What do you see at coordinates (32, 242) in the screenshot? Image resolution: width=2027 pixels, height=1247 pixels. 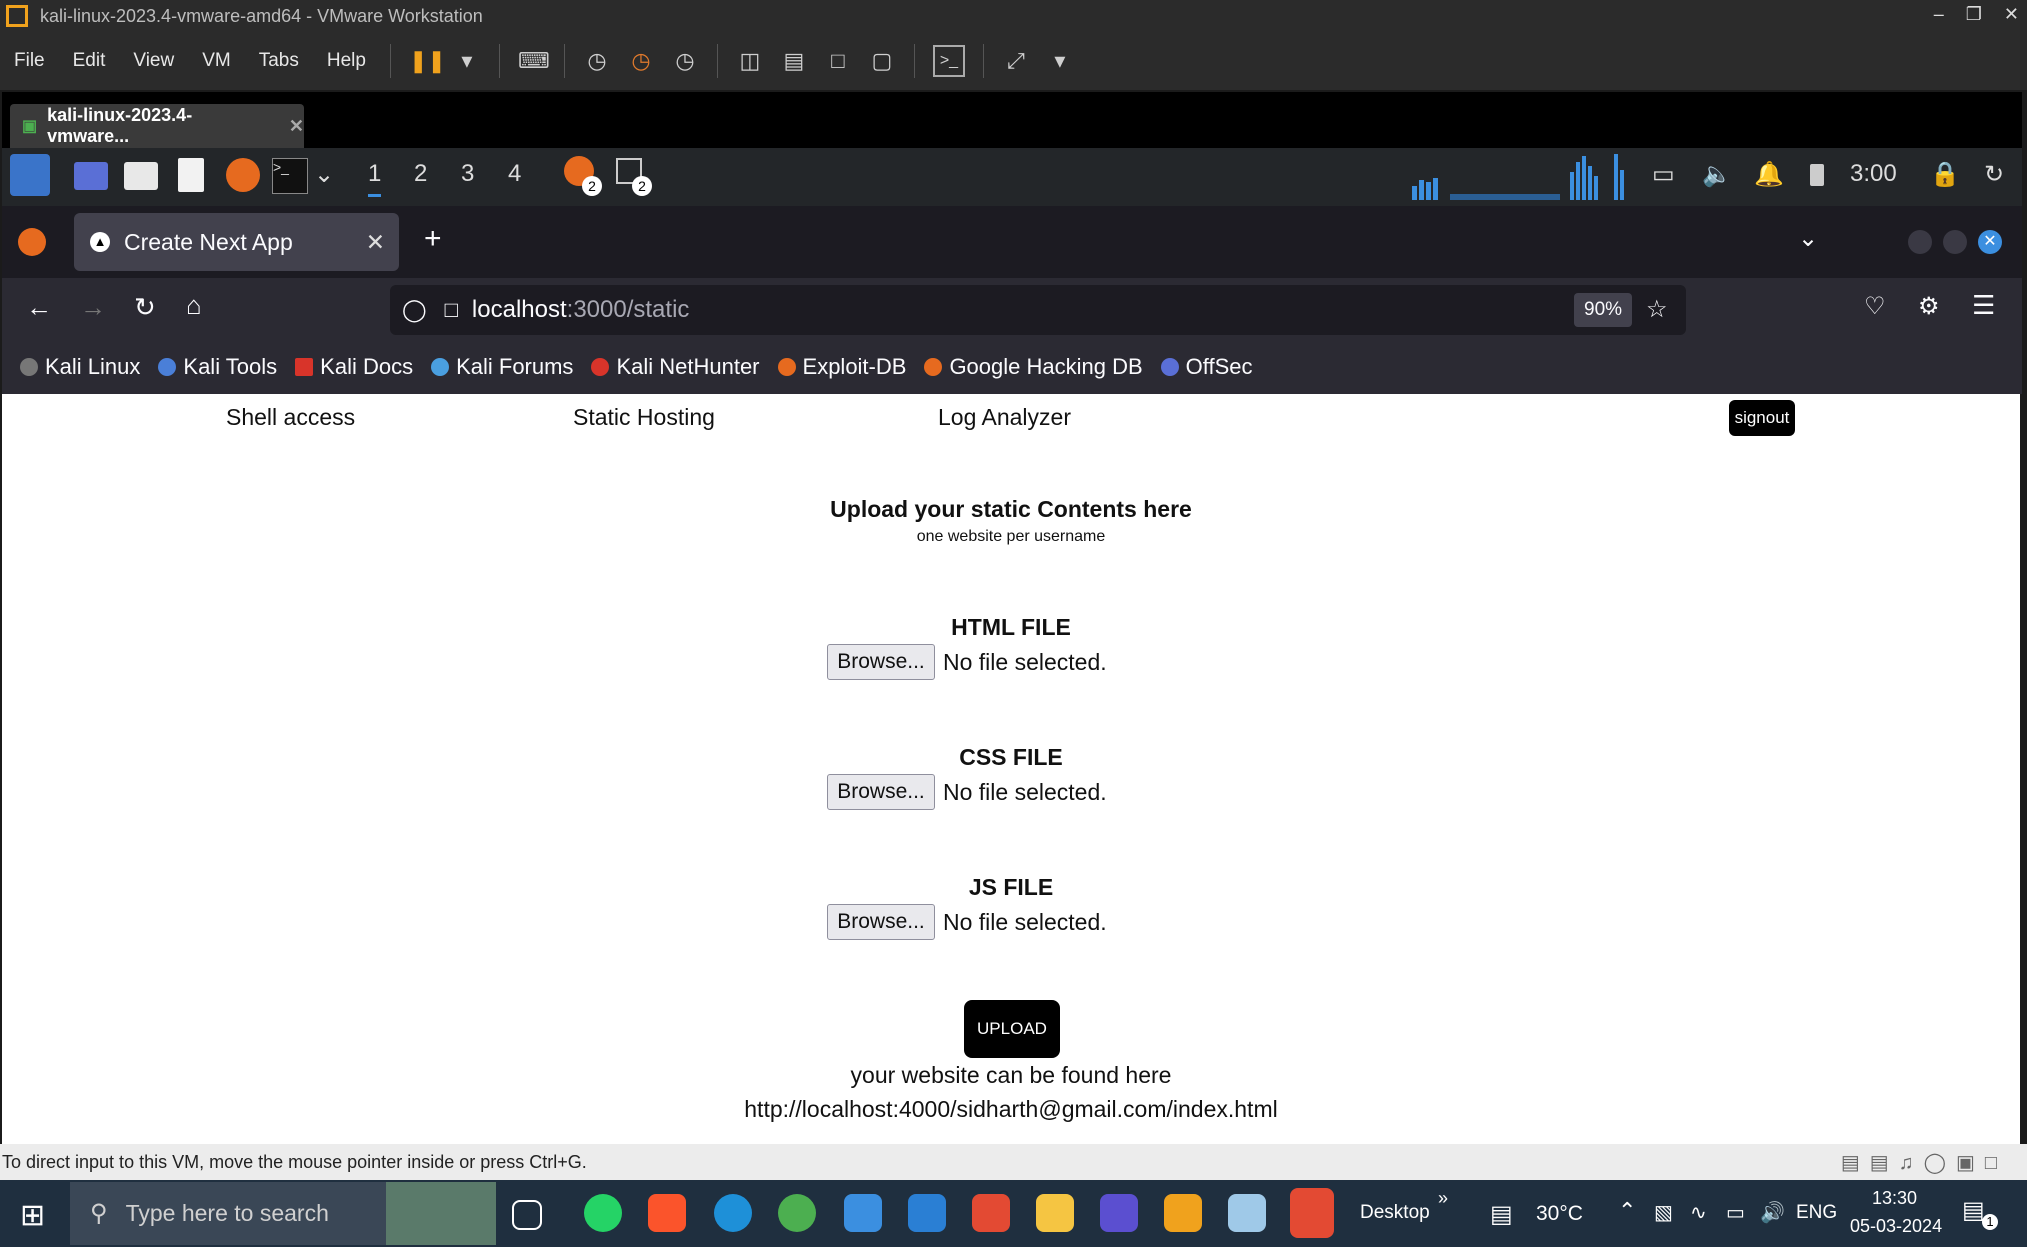 I see `firefox-view-icon` at bounding box center [32, 242].